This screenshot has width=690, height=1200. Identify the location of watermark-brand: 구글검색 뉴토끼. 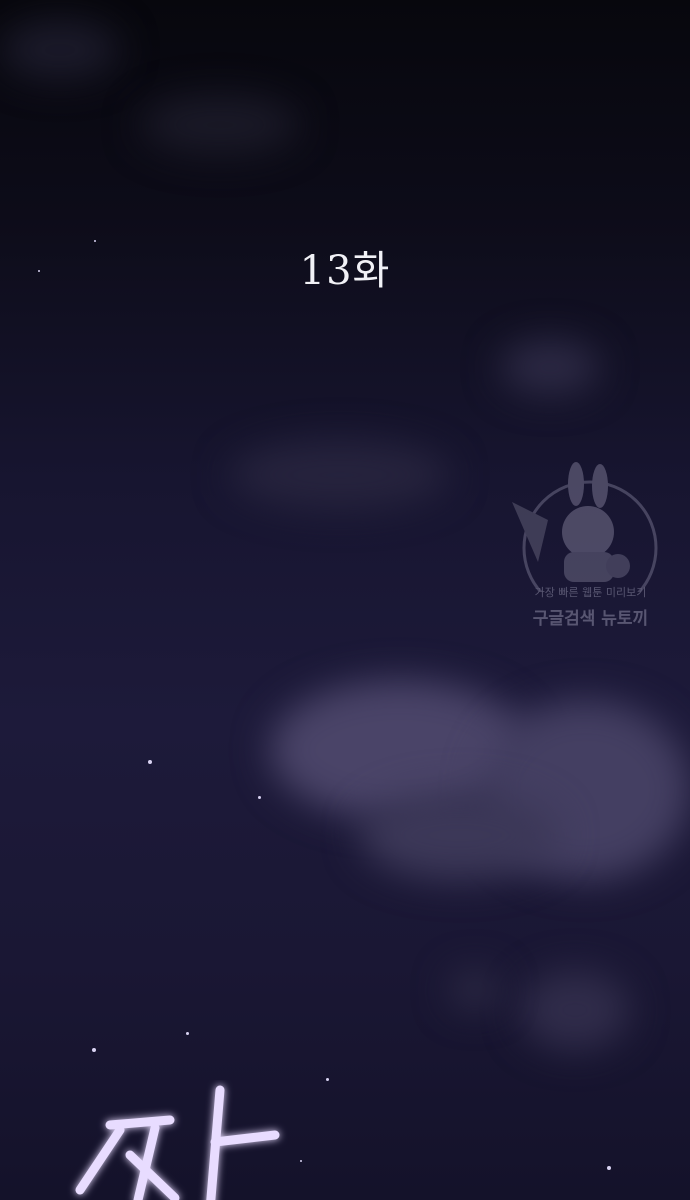
(590, 619).